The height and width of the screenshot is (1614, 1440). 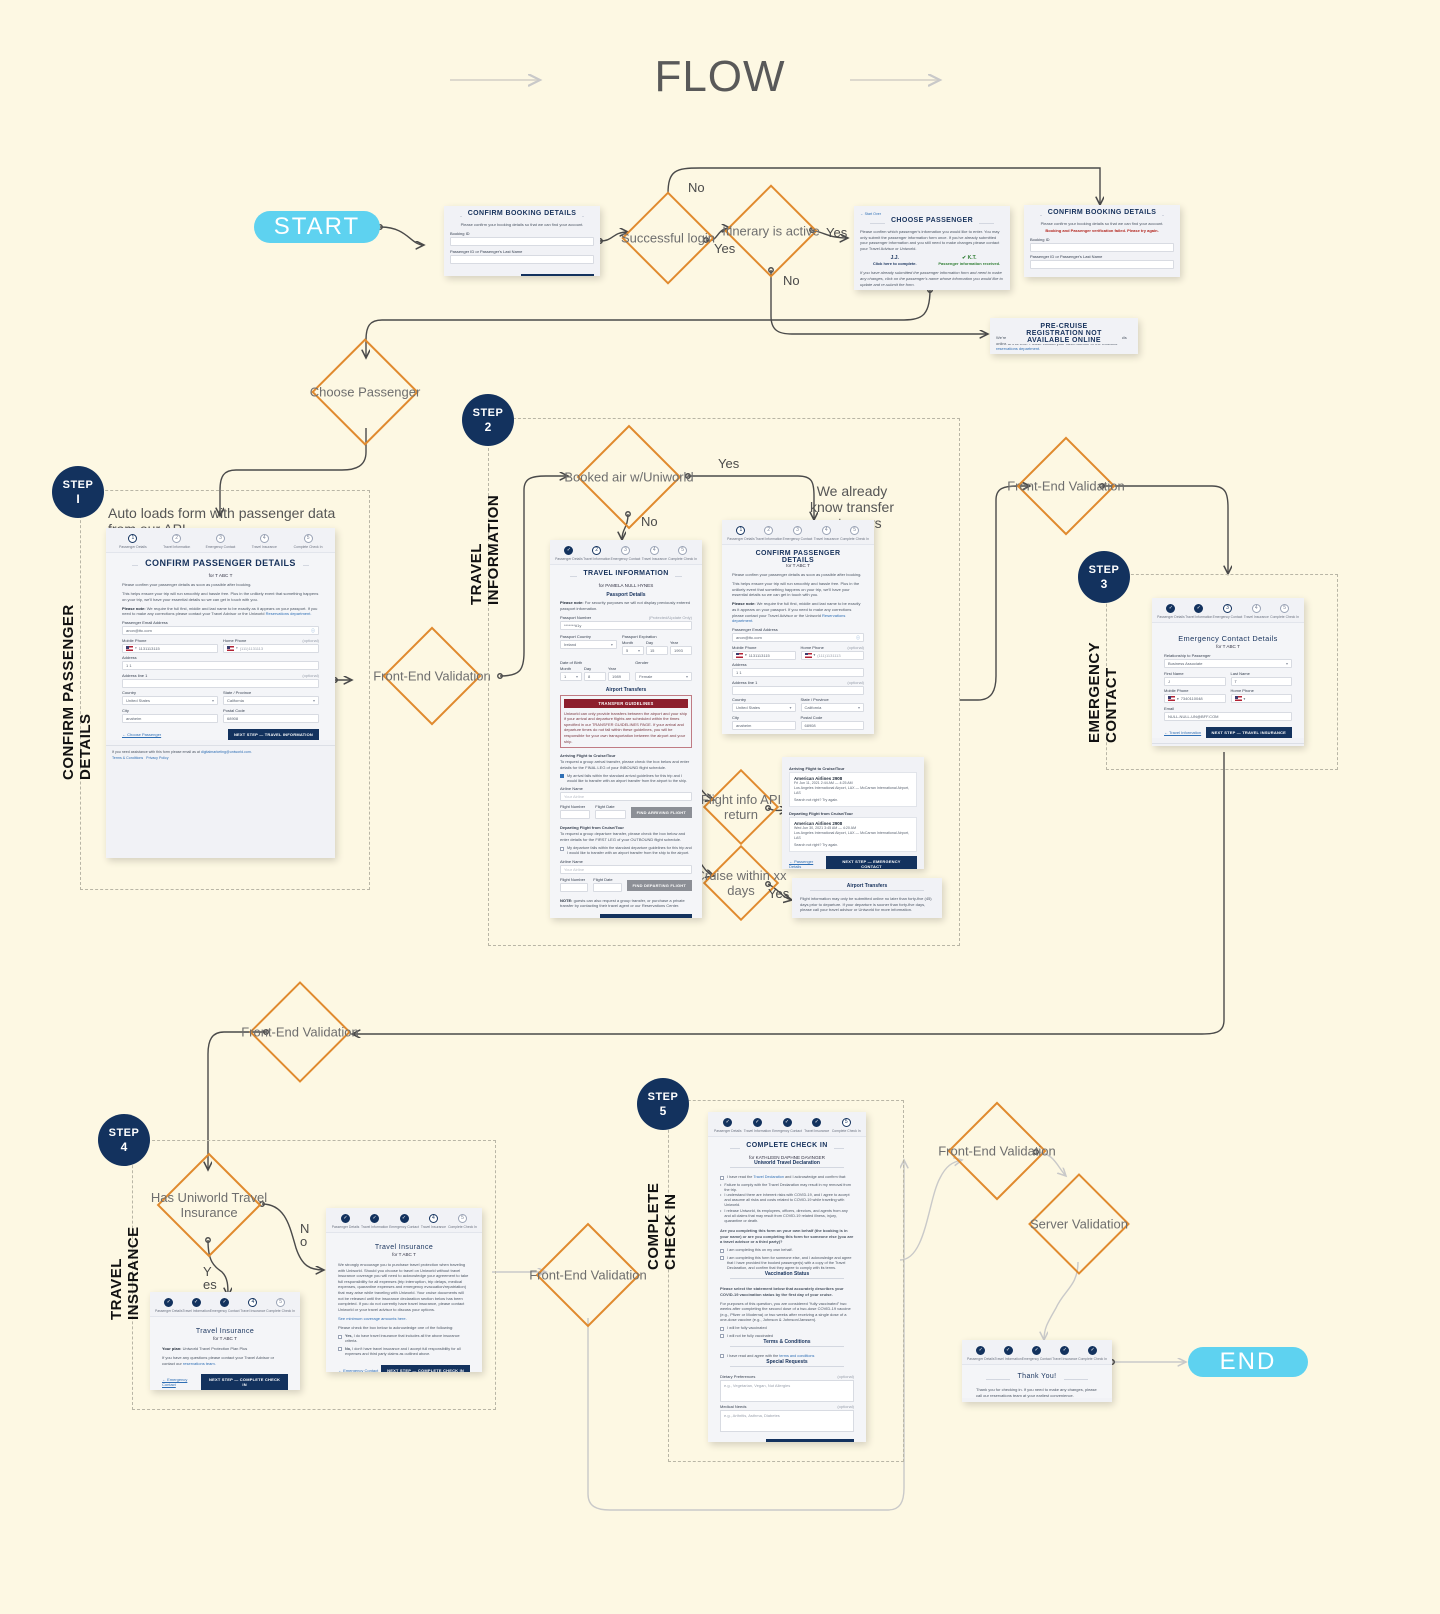 What do you see at coordinates (1248, 1362) in the screenshot?
I see `end-node: END` at bounding box center [1248, 1362].